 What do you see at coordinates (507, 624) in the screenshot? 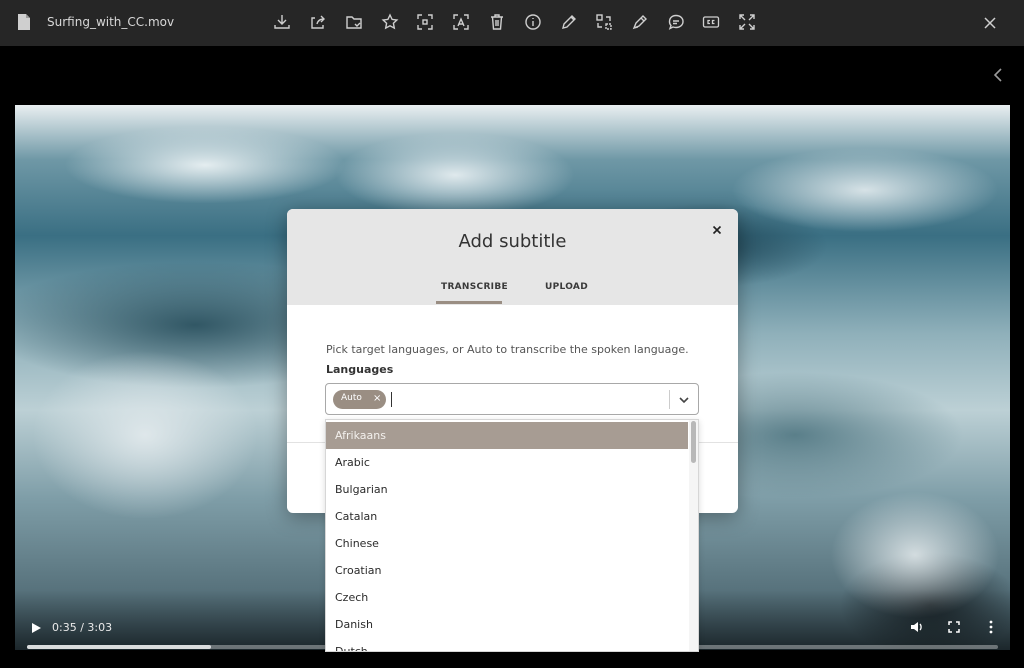
I see `language-option: Danish` at bounding box center [507, 624].